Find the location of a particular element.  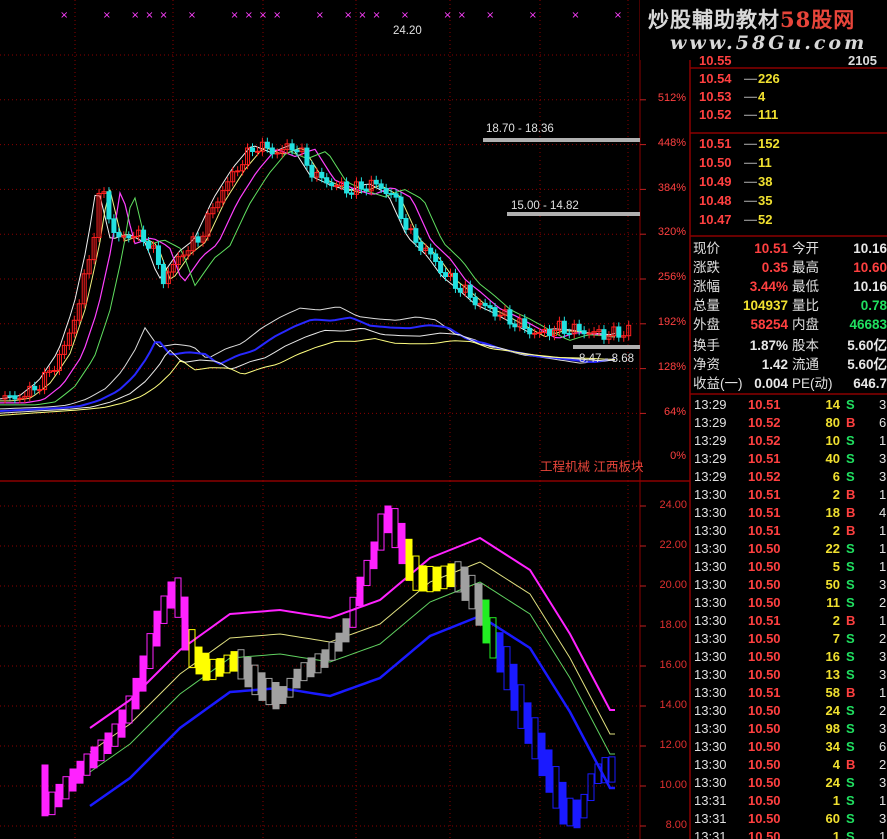

ask-row: 10.52 111 is located at coordinates (789, 115).